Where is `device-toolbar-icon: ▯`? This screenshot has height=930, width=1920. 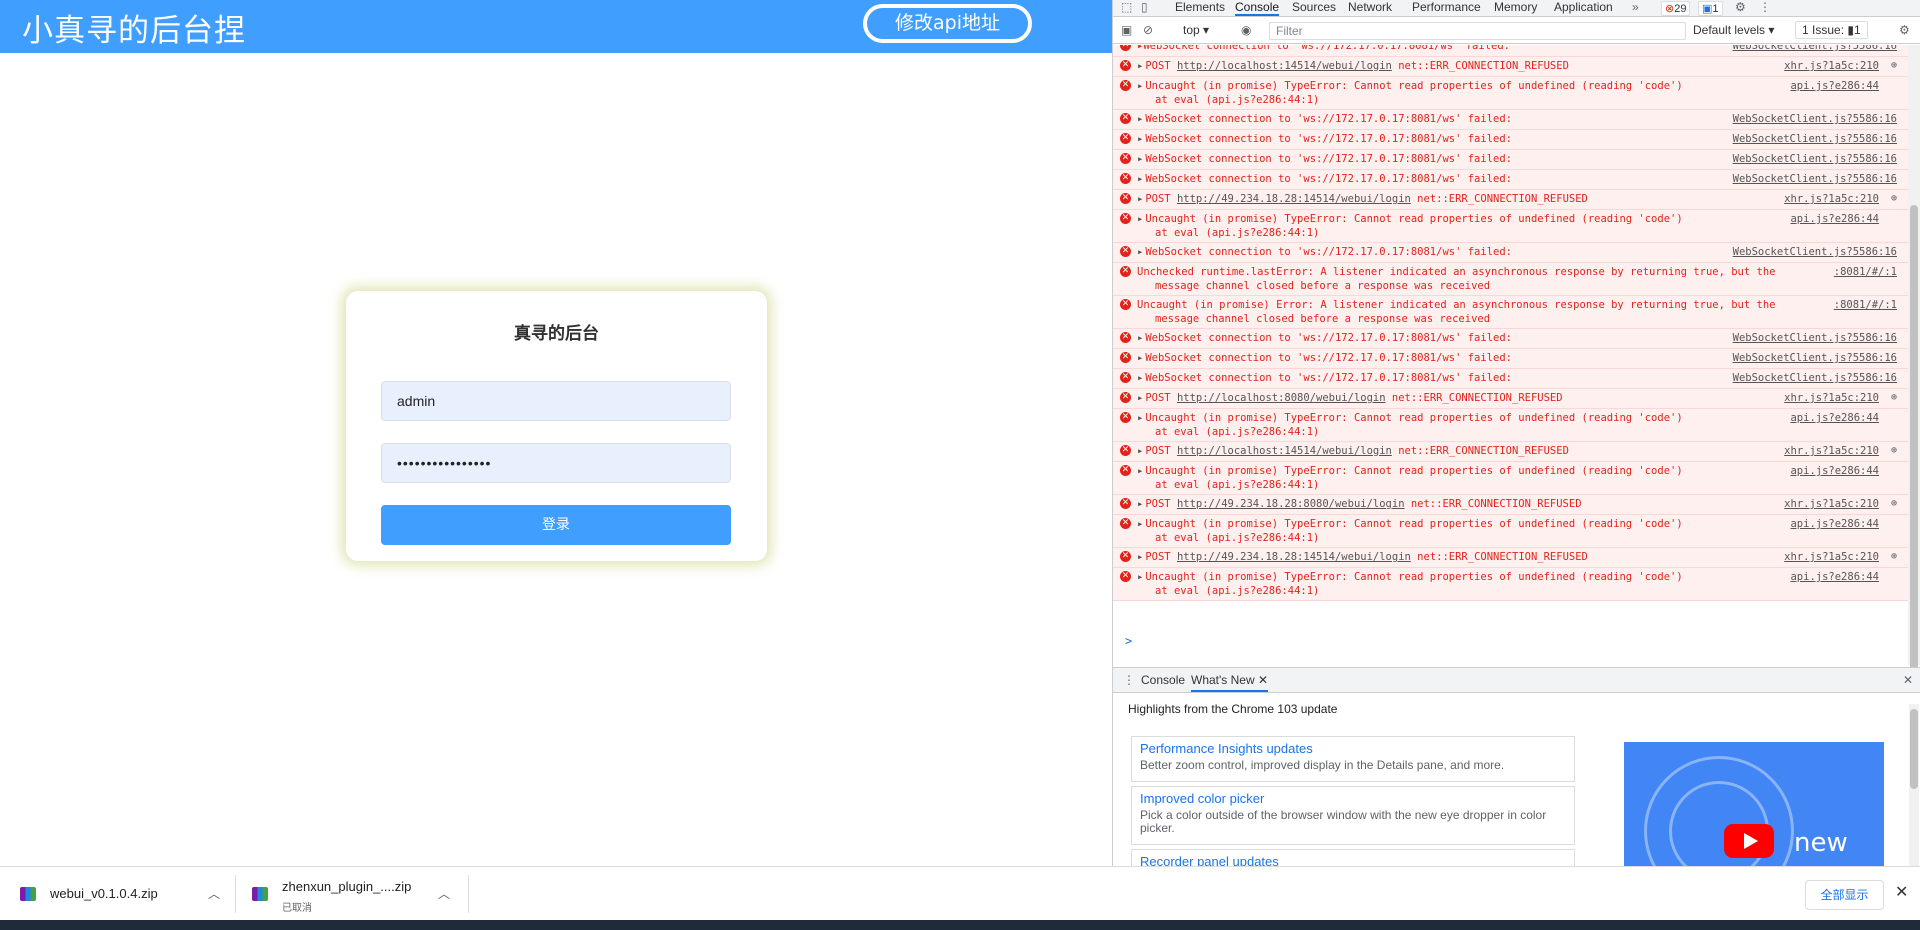 device-toolbar-icon: ▯ is located at coordinates (1144, 8).